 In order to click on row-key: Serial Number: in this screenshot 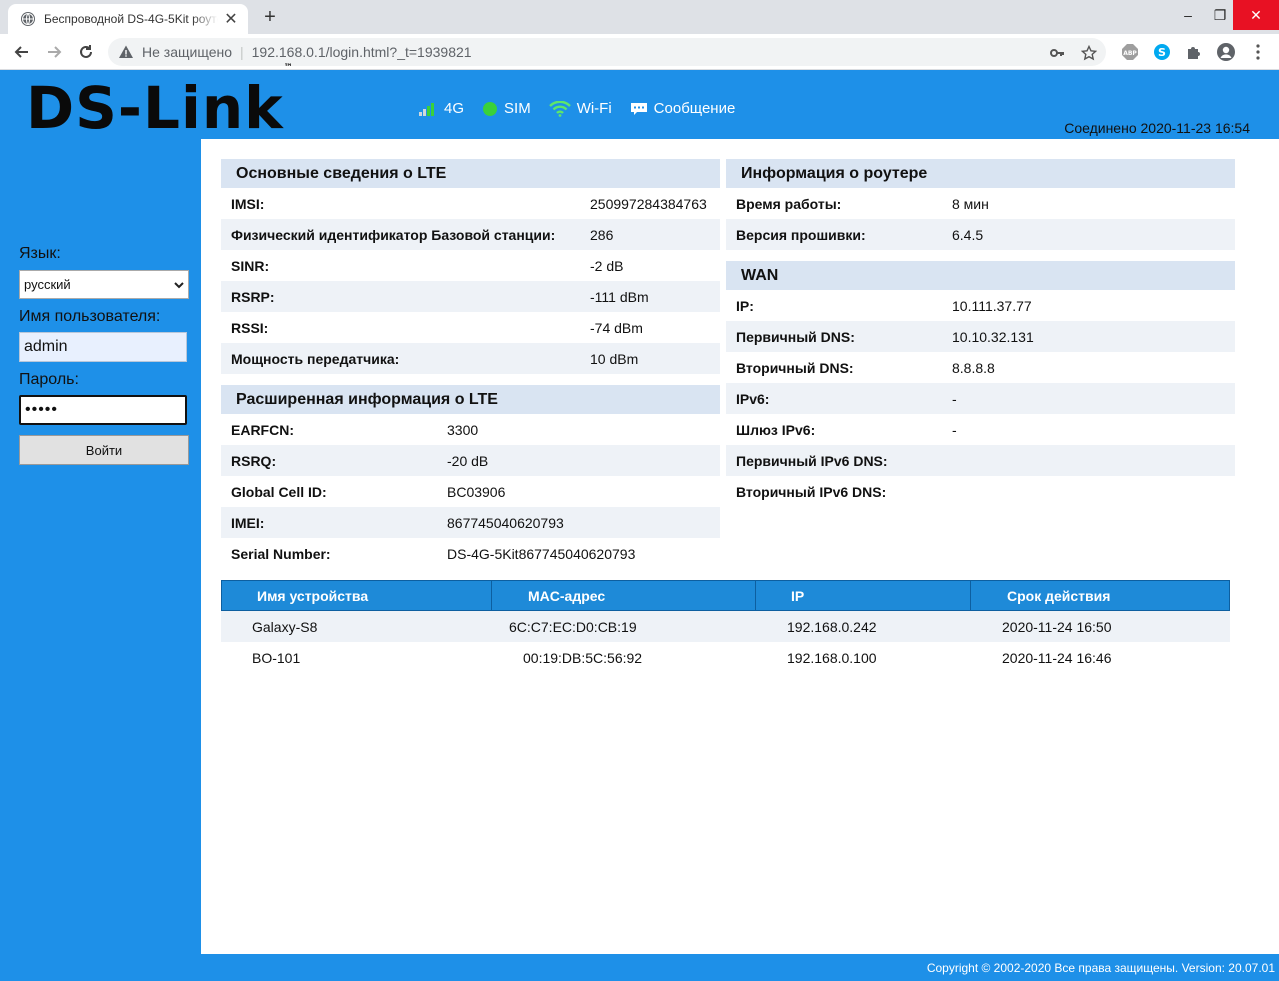, I will do `click(281, 553)`.